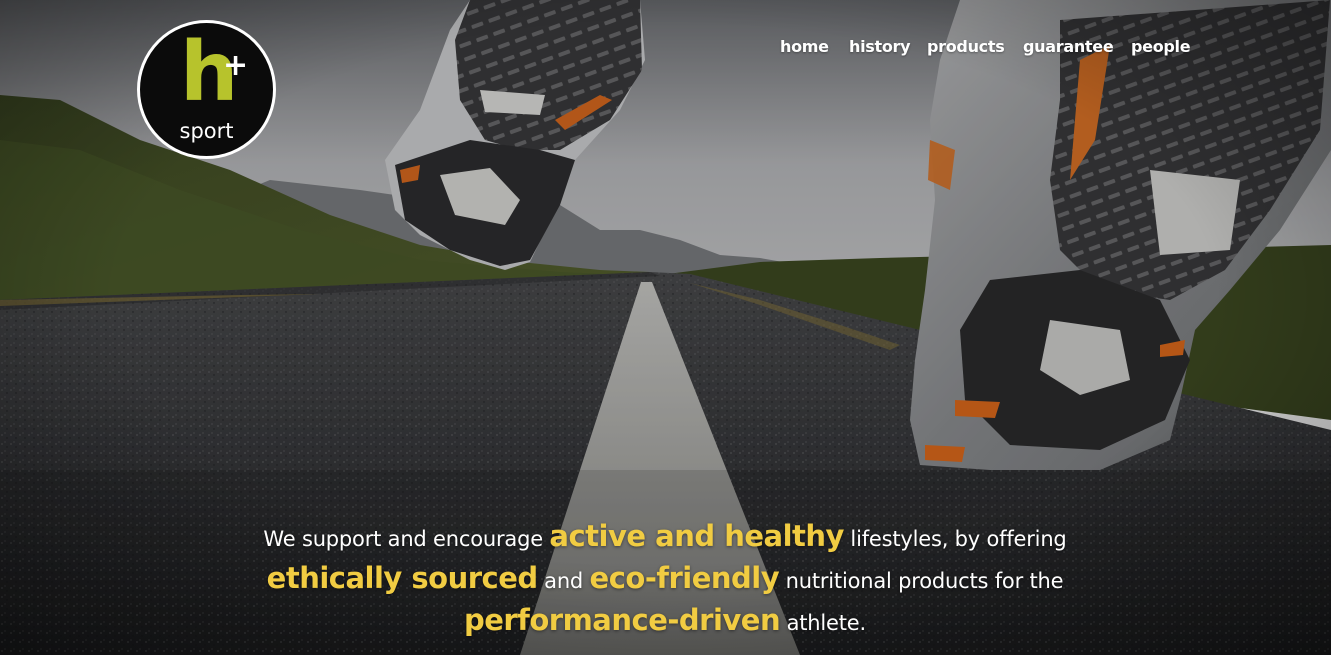 Image resolution: width=1331 pixels, height=655 pixels. Describe the element at coordinates (206, 89) in the screenshot. I see `brand-logo: h + sport` at that location.